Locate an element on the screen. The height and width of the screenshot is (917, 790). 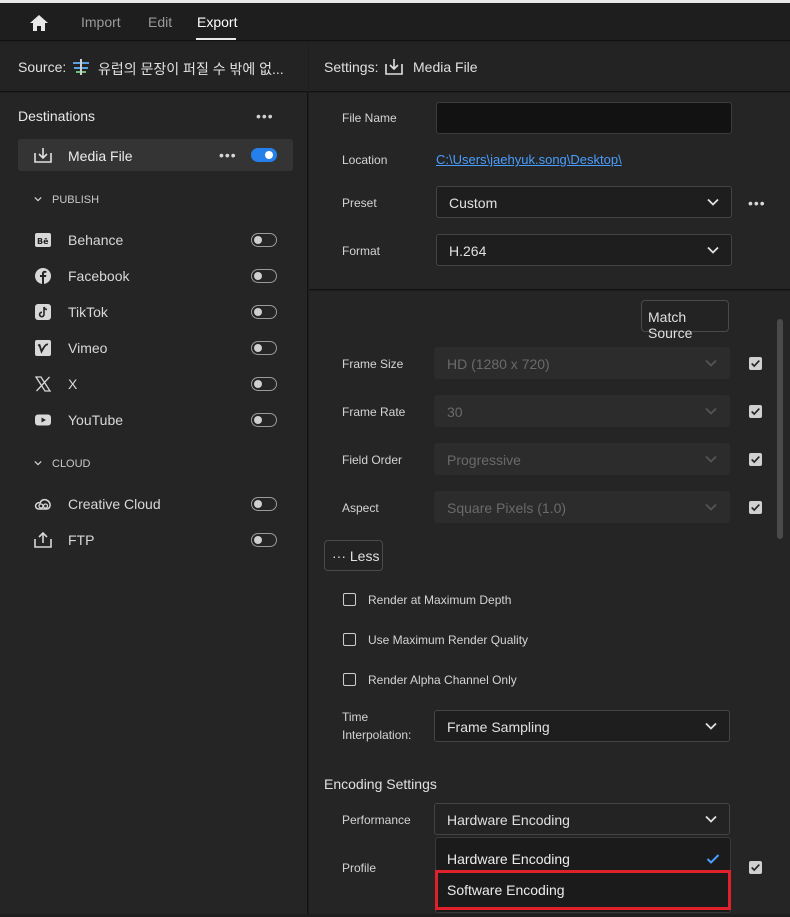
file-name-label: File Name is located at coordinates (369, 118).